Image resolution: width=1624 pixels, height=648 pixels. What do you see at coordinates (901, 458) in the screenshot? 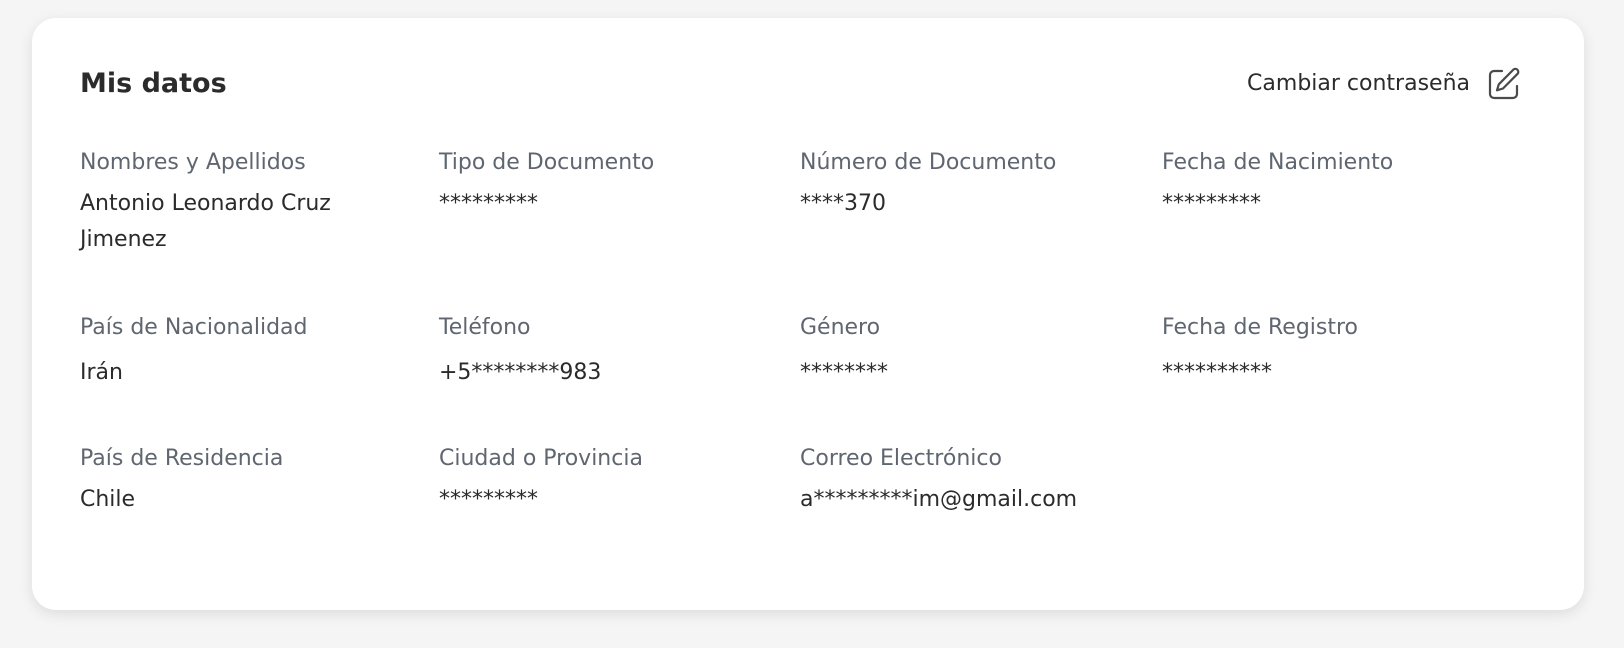
I see `field-label: Correo Electrónico` at bounding box center [901, 458].